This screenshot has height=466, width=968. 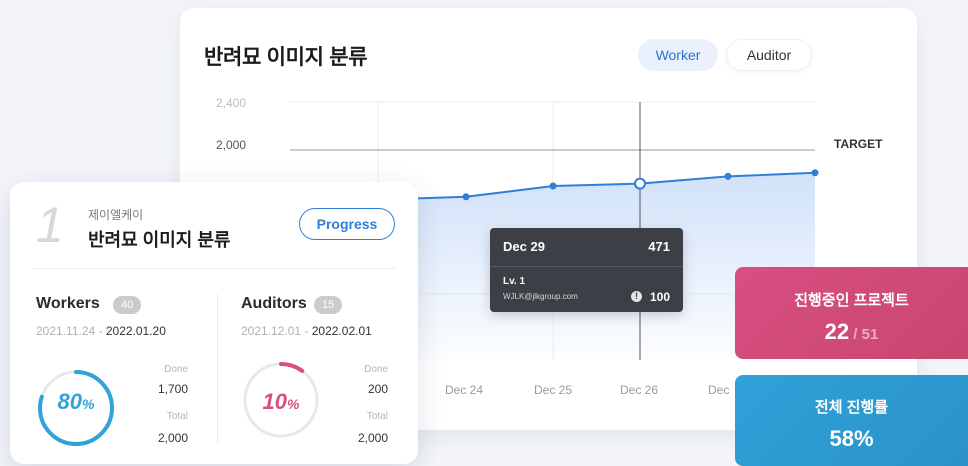 I want to click on auditors-period: 2021.12.01 - 2022.02.01, so click(x=306, y=331).